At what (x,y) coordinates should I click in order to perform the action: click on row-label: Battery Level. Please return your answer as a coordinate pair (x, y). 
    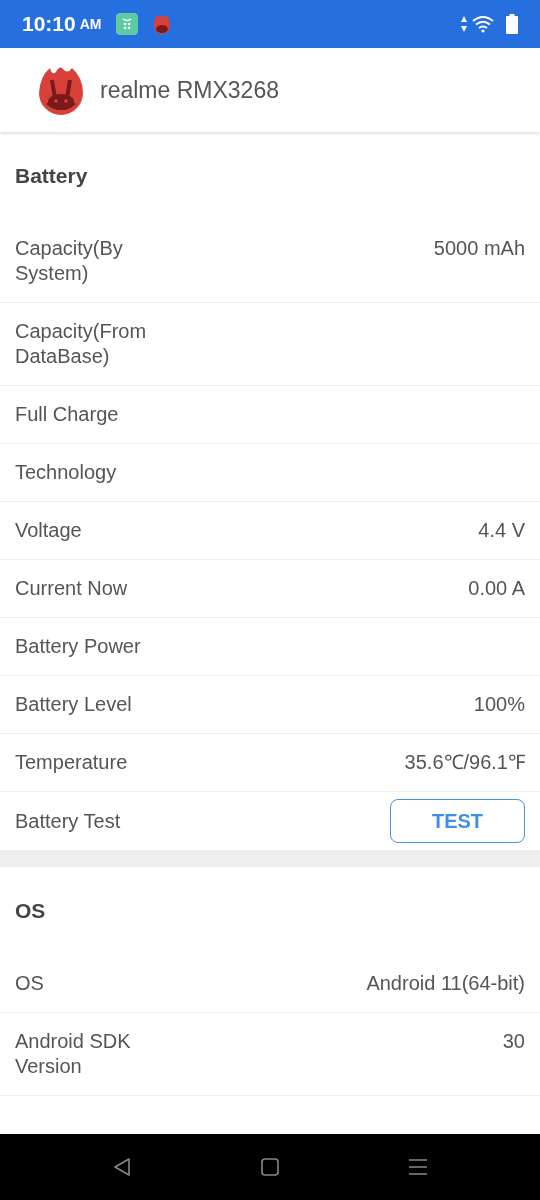
    Looking at the image, I should click on (73, 704).